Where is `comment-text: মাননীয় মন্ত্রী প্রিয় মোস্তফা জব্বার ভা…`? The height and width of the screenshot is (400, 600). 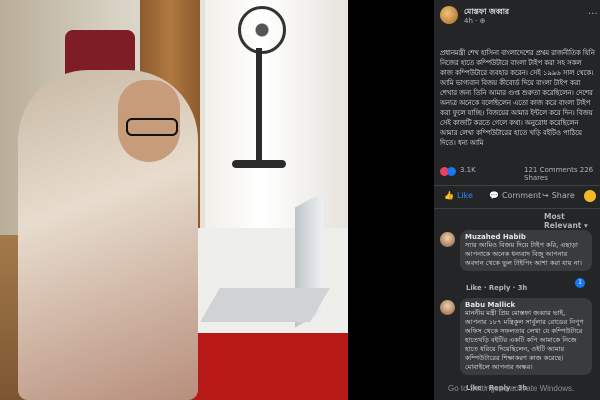
comment-text: মাননীয় মন্ত্রী প্রিয় মোস্তফা জব্বার ভা… is located at coordinates (524, 340).